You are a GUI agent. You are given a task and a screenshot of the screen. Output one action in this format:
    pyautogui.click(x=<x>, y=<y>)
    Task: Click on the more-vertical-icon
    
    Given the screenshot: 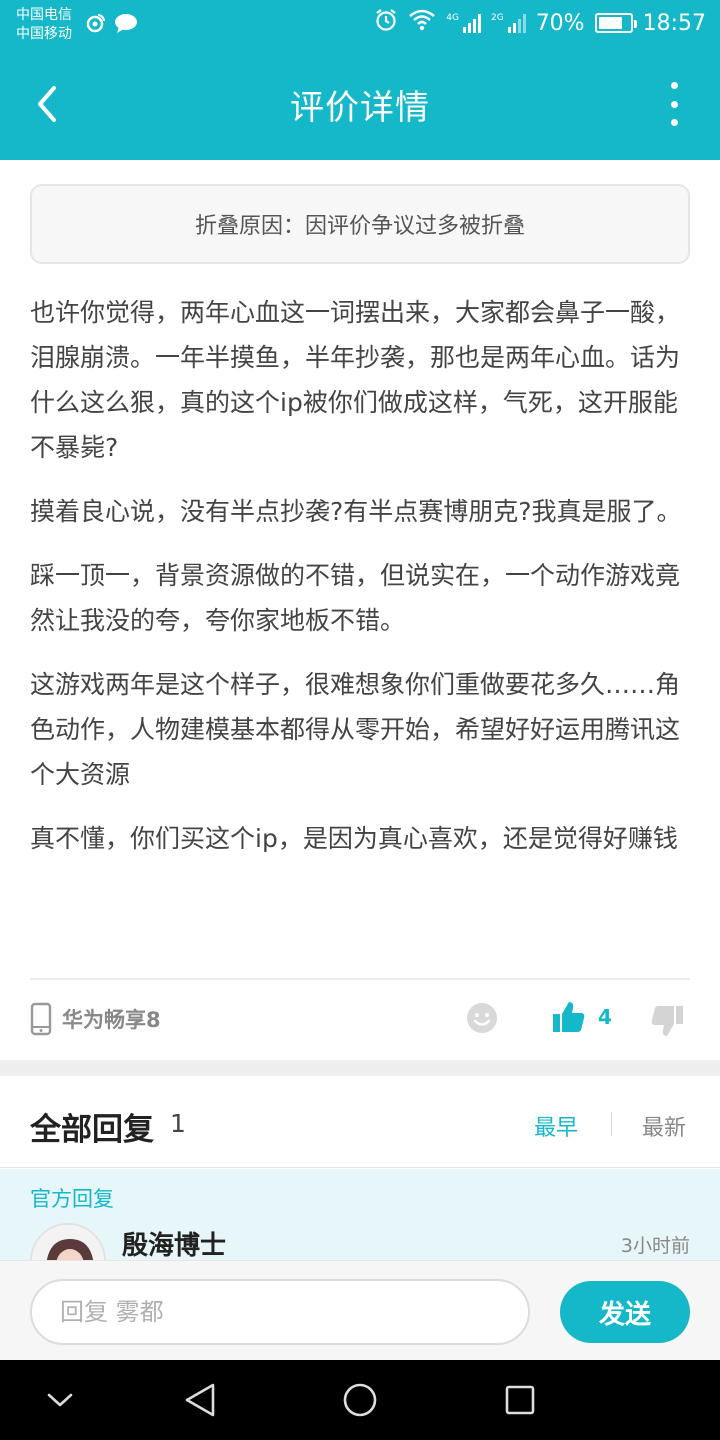 What is the action you would take?
    pyautogui.click(x=674, y=85)
    